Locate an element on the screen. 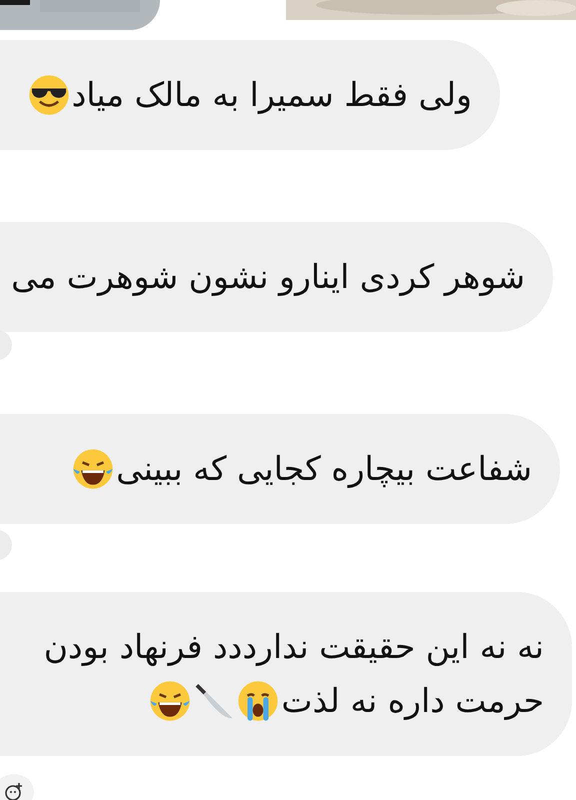 This screenshot has width=576, height=800. sunglasses-face-icon is located at coordinates (49, 95).